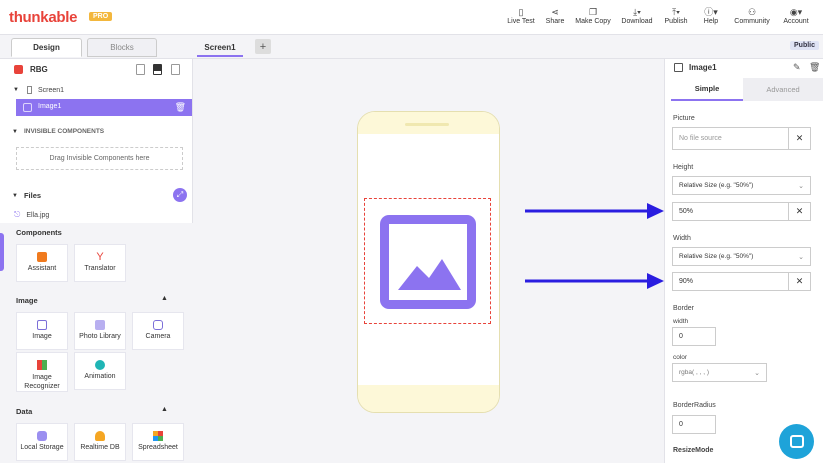  Describe the element at coordinates (158, 325) in the screenshot. I see `camera-icon` at that location.